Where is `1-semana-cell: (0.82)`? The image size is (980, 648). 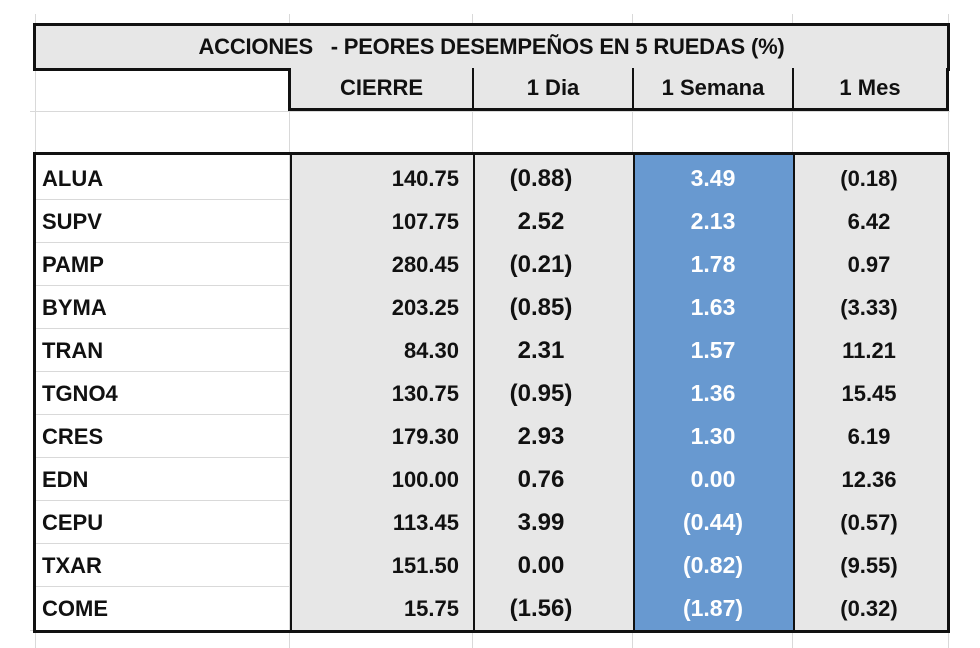 1-semana-cell: (0.82) is located at coordinates (713, 565).